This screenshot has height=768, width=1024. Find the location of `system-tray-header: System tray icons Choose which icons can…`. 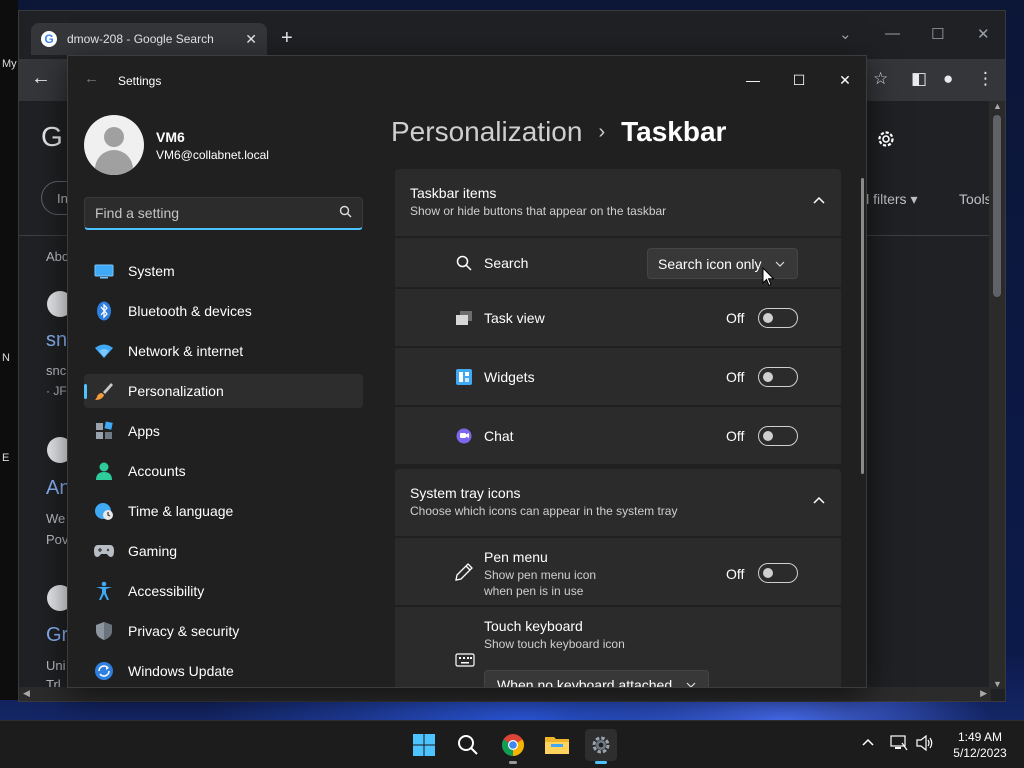

system-tray-header: System tray icons Choose which icons can… is located at coordinates (618, 502).